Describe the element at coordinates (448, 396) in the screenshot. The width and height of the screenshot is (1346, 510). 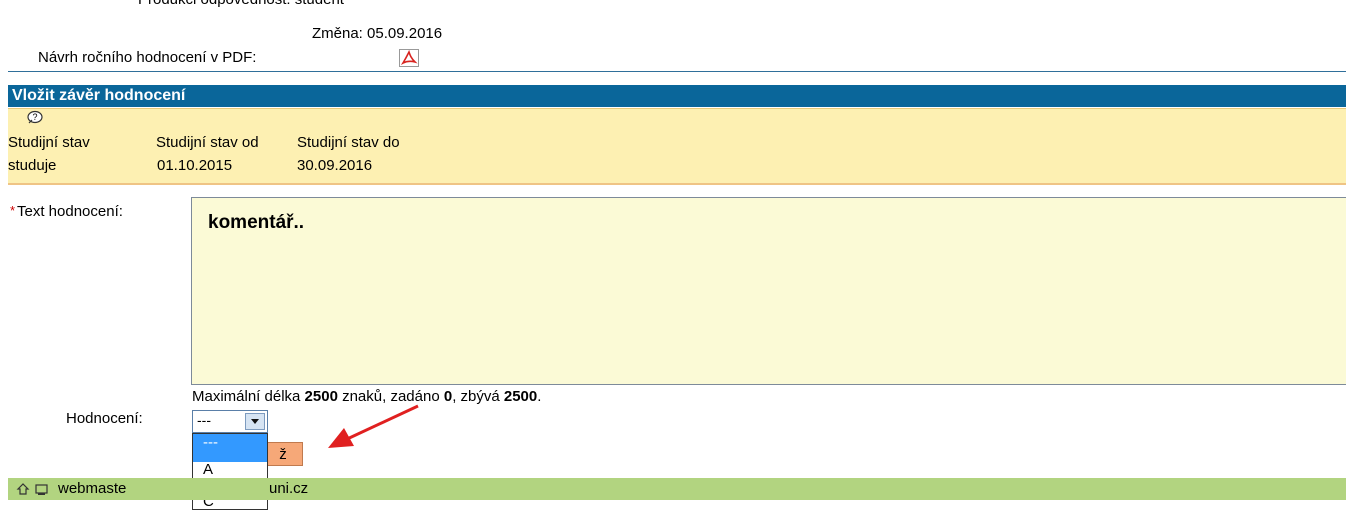
I see `counter-entered: 0` at that location.